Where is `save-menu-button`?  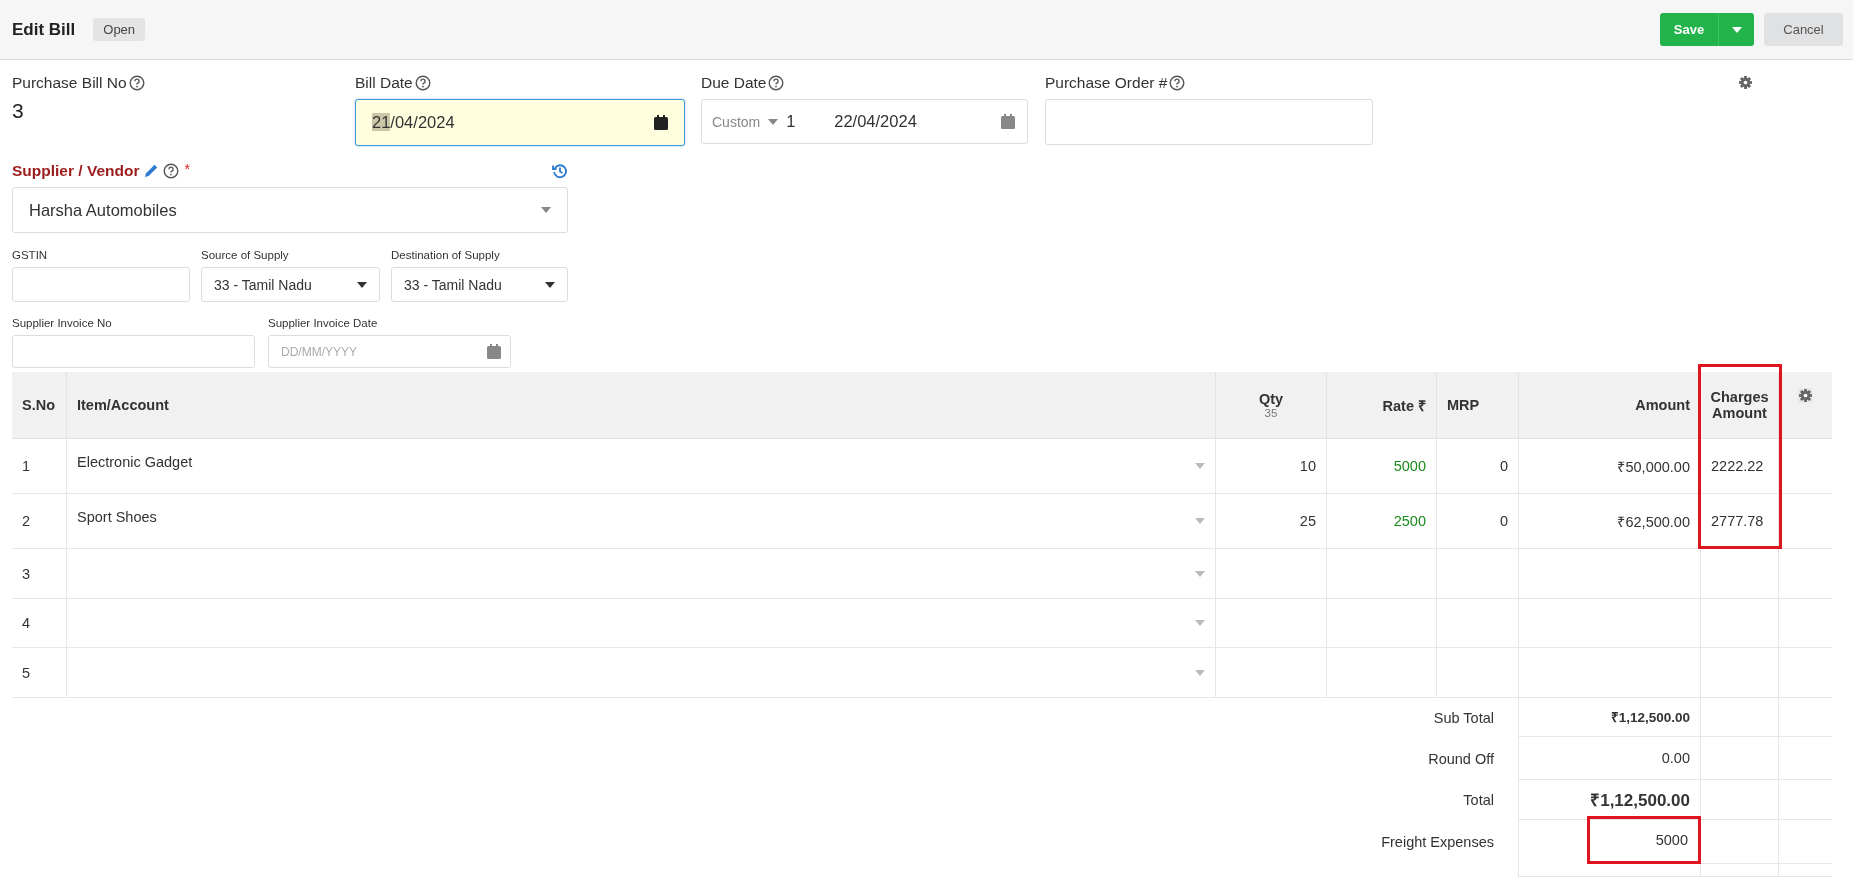 save-menu-button is located at coordinates (1736, 29).